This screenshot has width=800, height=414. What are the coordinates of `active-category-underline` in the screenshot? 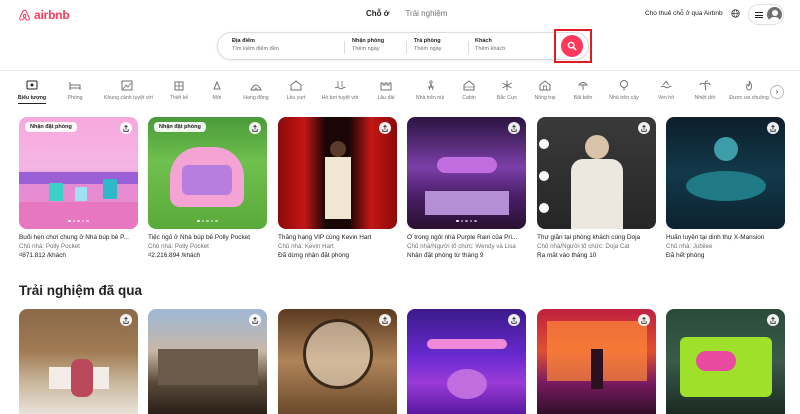 It's located at (32, 103).